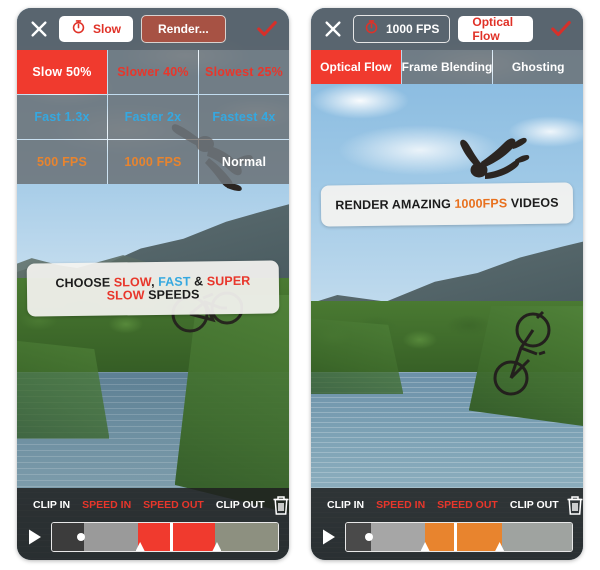 This screenshot has height=570, width=600. I want to click on speed-preset-faster-2x: Faster 2x, so click(153, 117).